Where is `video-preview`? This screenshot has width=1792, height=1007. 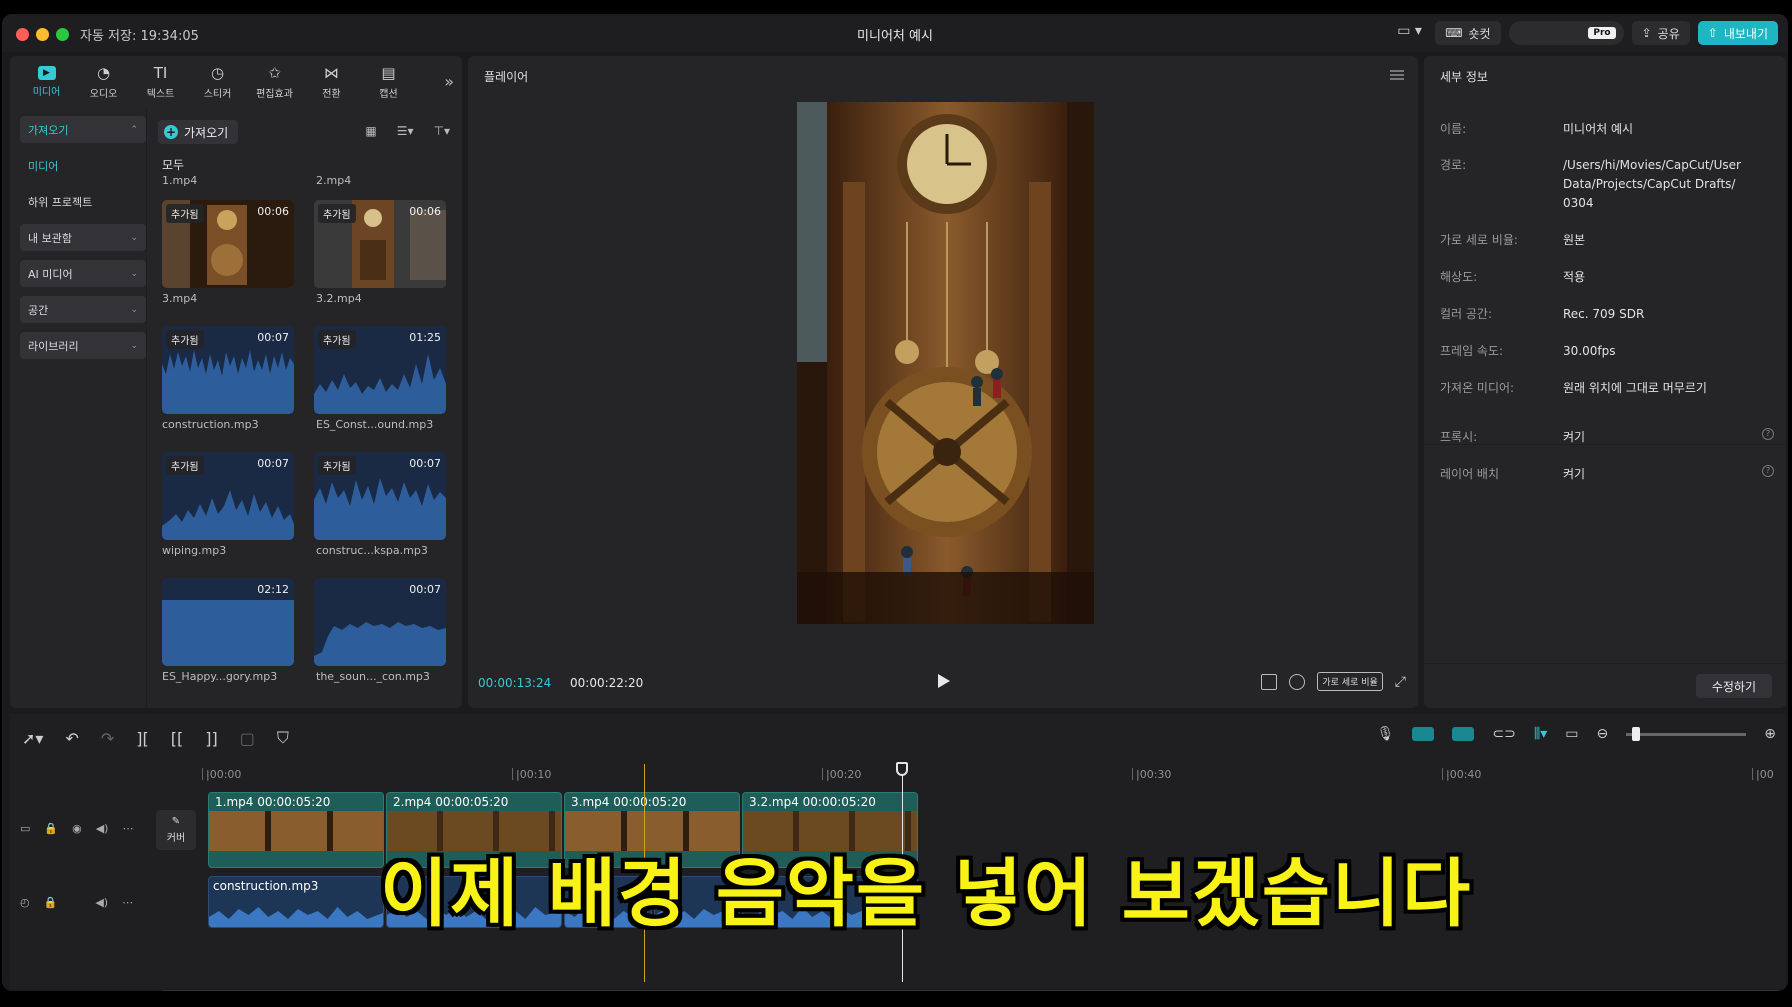
video-preview is located at coordinates (945, 363).